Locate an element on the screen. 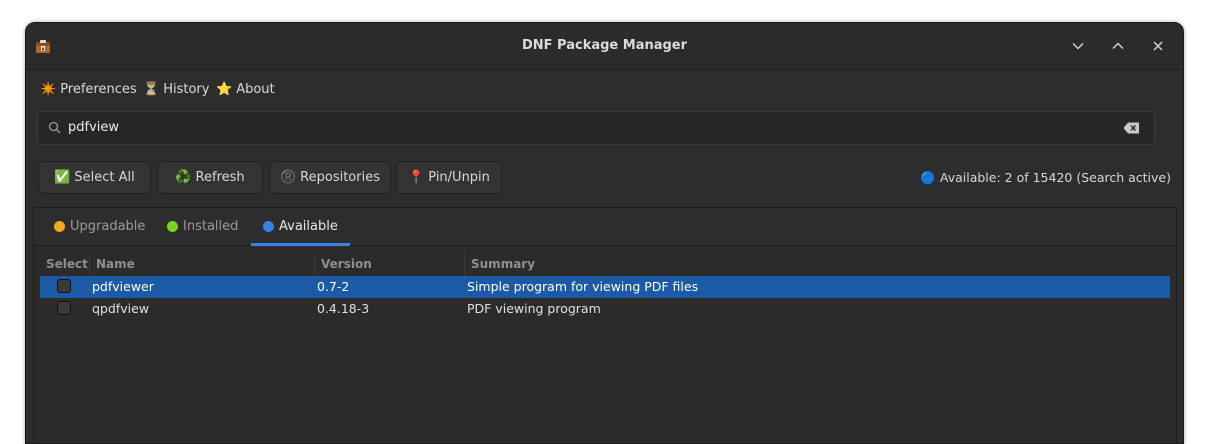 The image size is (1207, 444). tab-upgradable: Upgradable is located at coordinates (99, 226).